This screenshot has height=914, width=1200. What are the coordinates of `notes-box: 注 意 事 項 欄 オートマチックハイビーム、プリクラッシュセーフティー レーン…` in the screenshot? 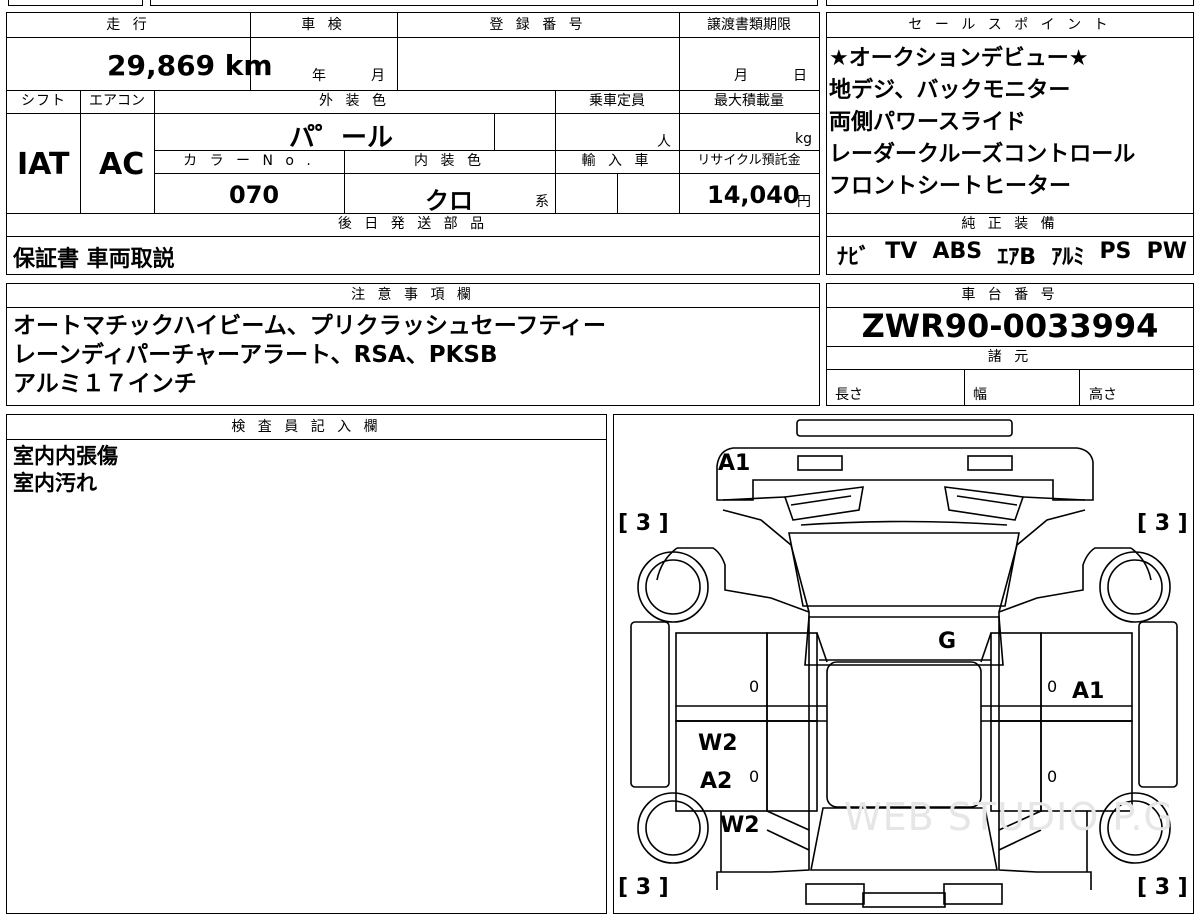 It's located at (413, 344).